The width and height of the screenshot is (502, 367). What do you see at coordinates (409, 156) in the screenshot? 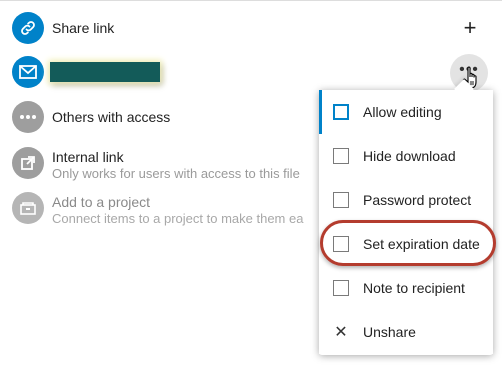
I see `hide-download-label: Hide download` at bounding box center [409, 156].